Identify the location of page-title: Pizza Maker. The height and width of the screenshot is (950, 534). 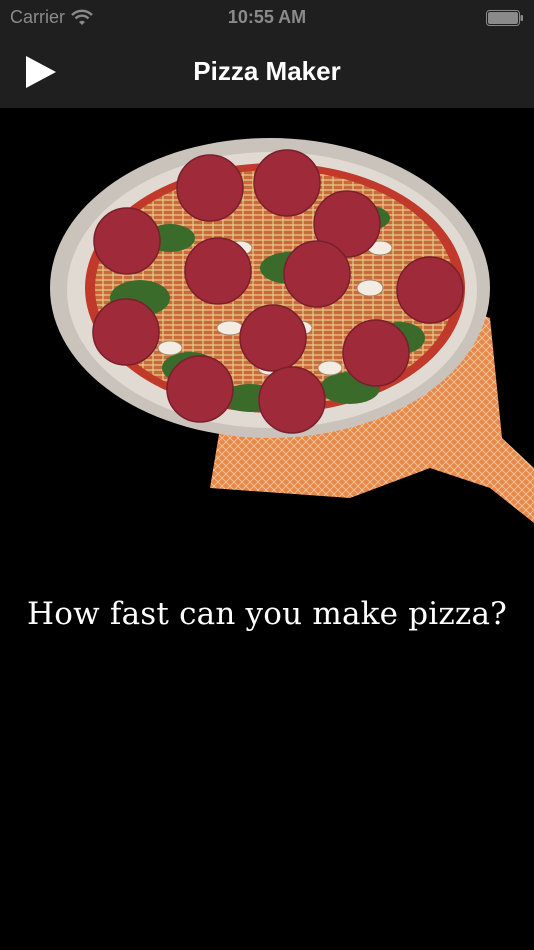
(267, 71).